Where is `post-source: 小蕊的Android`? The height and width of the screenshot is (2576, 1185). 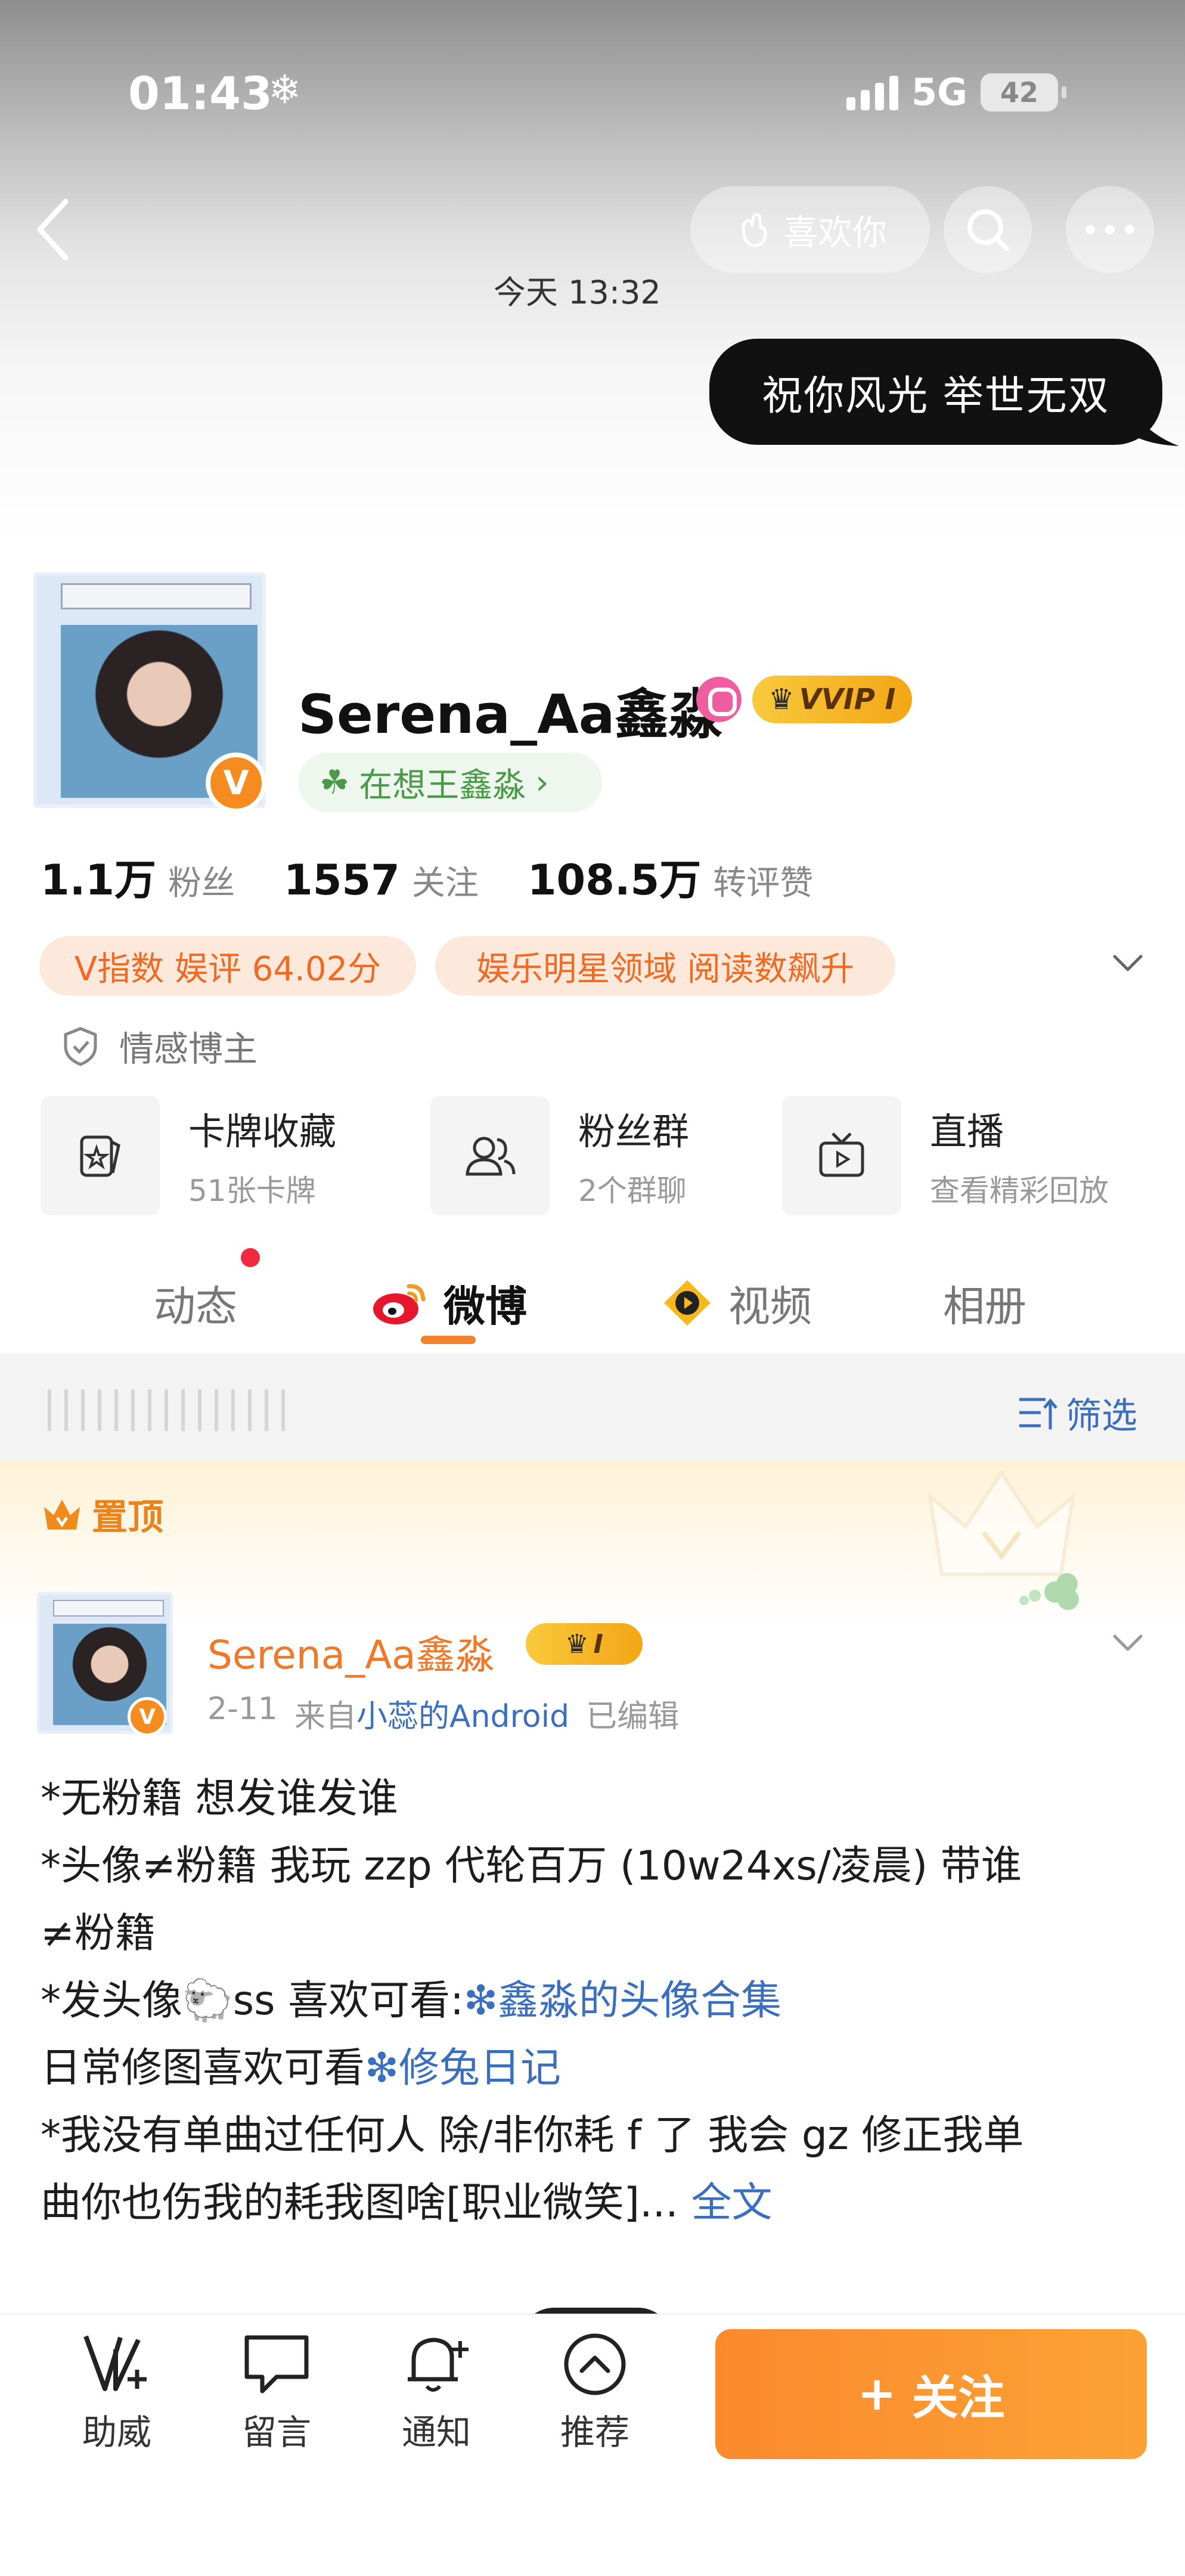 post-source: 小蕊的Android is located at coordinates (462, 1717).